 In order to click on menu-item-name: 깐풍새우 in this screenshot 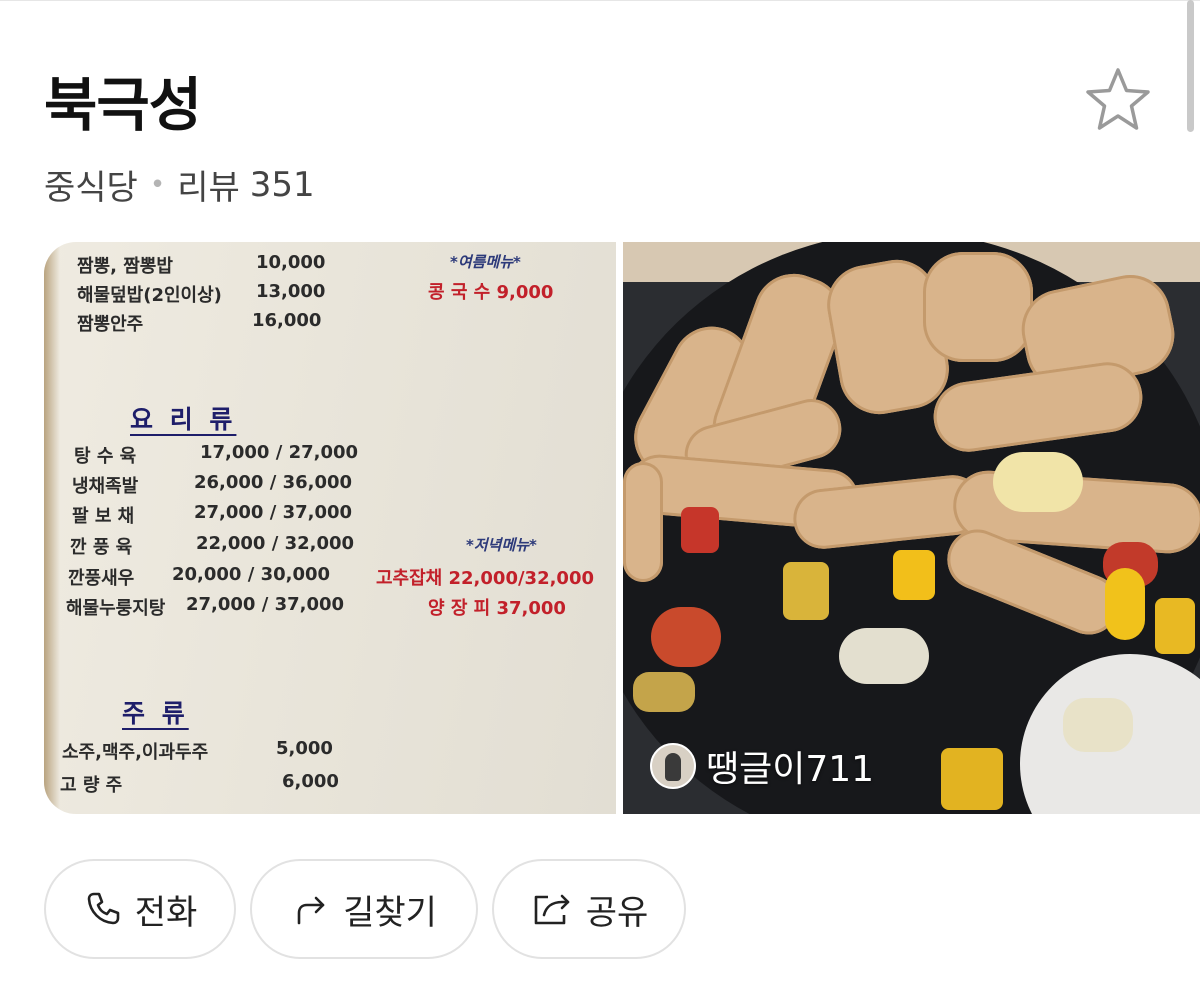, I will do `click(101, 578)`.